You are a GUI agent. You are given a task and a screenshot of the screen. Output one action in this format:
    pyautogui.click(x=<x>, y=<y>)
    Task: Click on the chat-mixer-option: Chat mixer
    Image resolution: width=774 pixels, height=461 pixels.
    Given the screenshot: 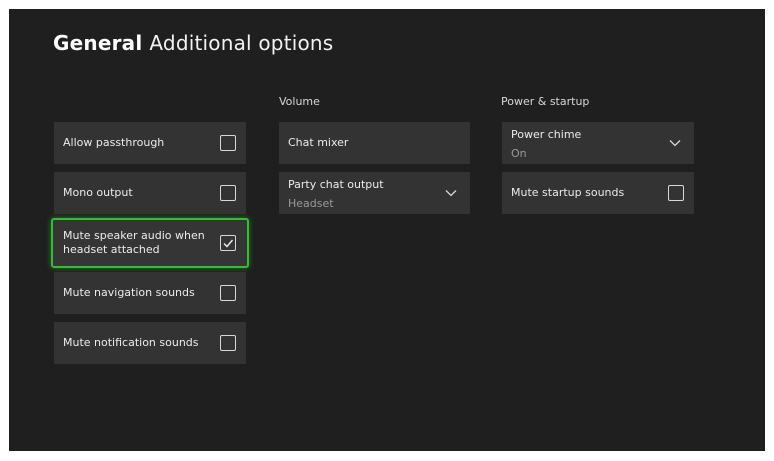 What is the action you would take?
    pyautogui.click(x=374, y=143)
    